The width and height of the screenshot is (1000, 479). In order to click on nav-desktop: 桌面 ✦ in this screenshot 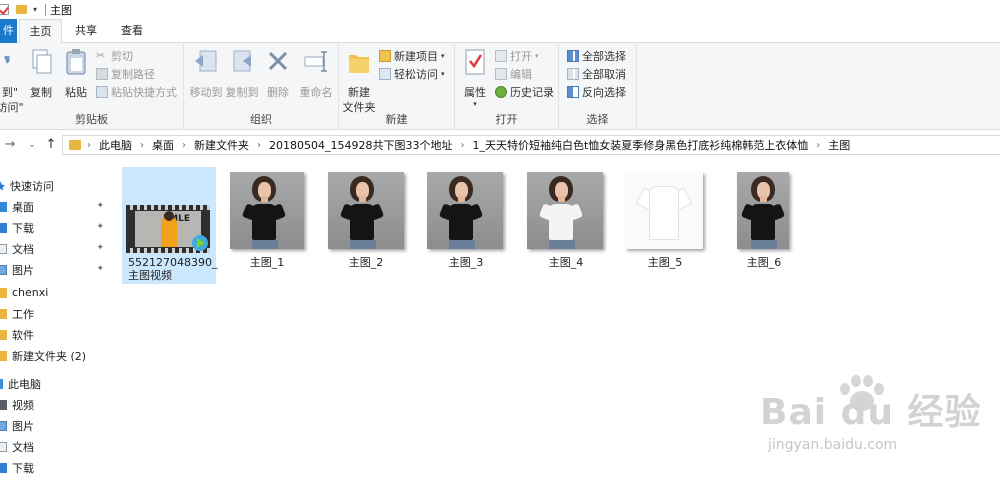, I will do `click(56, 206)`.